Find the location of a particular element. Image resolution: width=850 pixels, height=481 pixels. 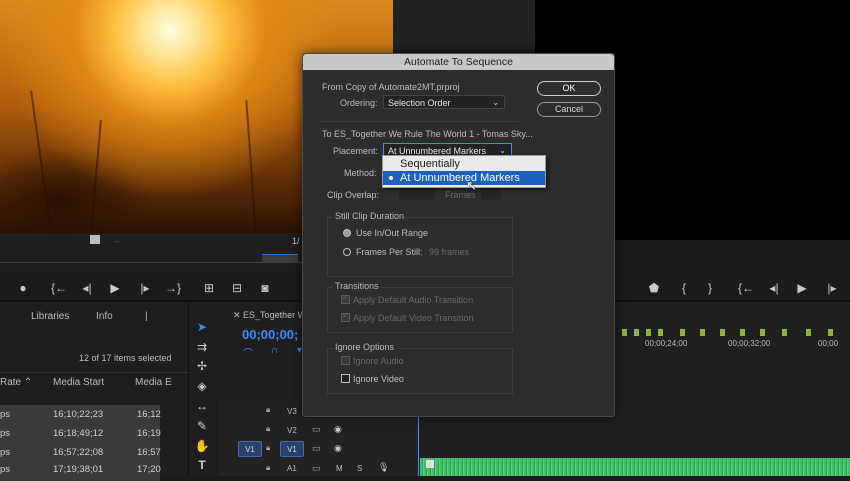

step-forward-icon: |▸ is located at coordinates (145, 288).